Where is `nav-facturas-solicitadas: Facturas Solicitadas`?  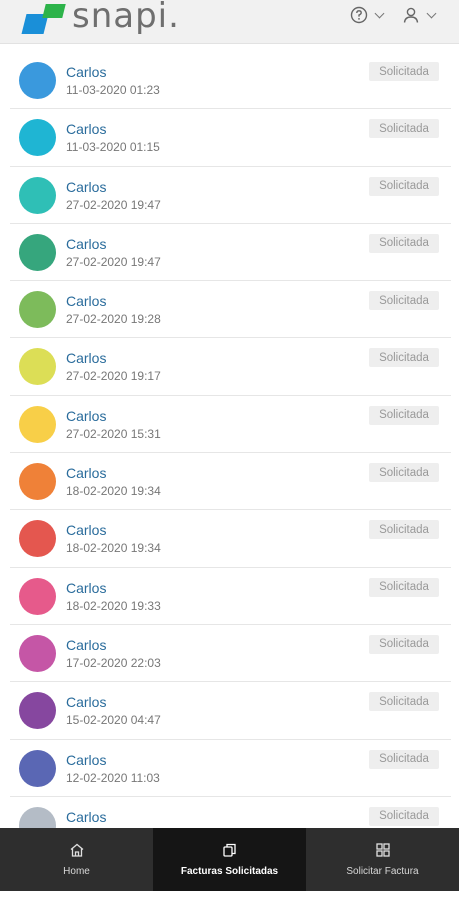 nav-facturas-solicitadas: Facturas Solicitadas is located at coordinates (229, 859).